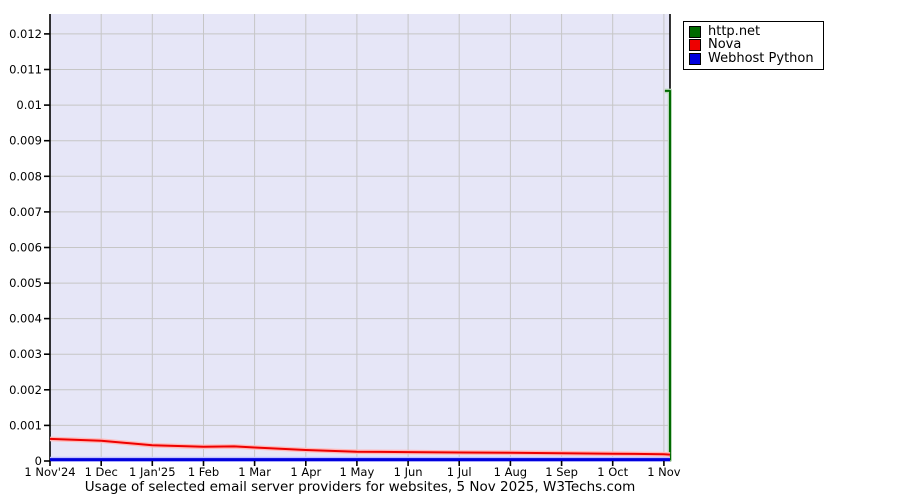 The width and height of the screenshot is (900, 500). Describe the element at coordinates (25, 390) in the screenshot. I see `y-tick-label: 0.002` at that location.